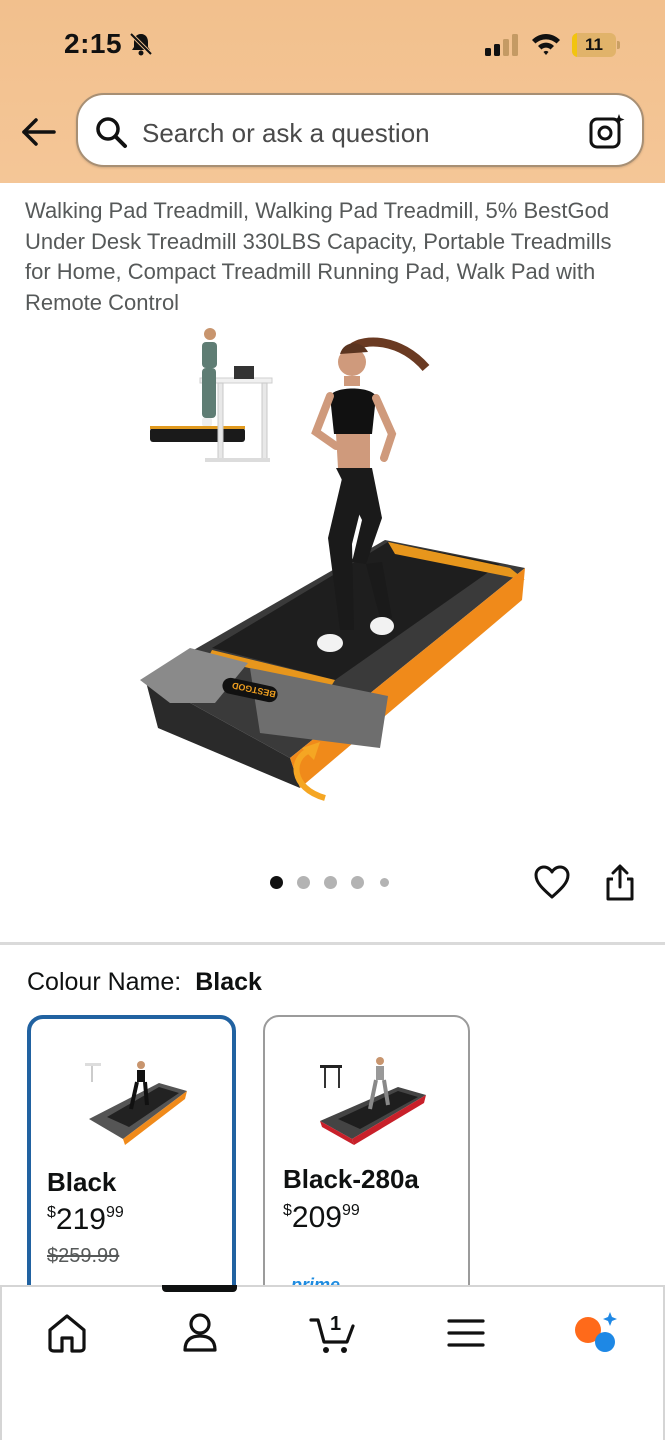  Describe the element at coordinates (228, 982) in the screenshot. I see `colour-name-value: Black` at that location.